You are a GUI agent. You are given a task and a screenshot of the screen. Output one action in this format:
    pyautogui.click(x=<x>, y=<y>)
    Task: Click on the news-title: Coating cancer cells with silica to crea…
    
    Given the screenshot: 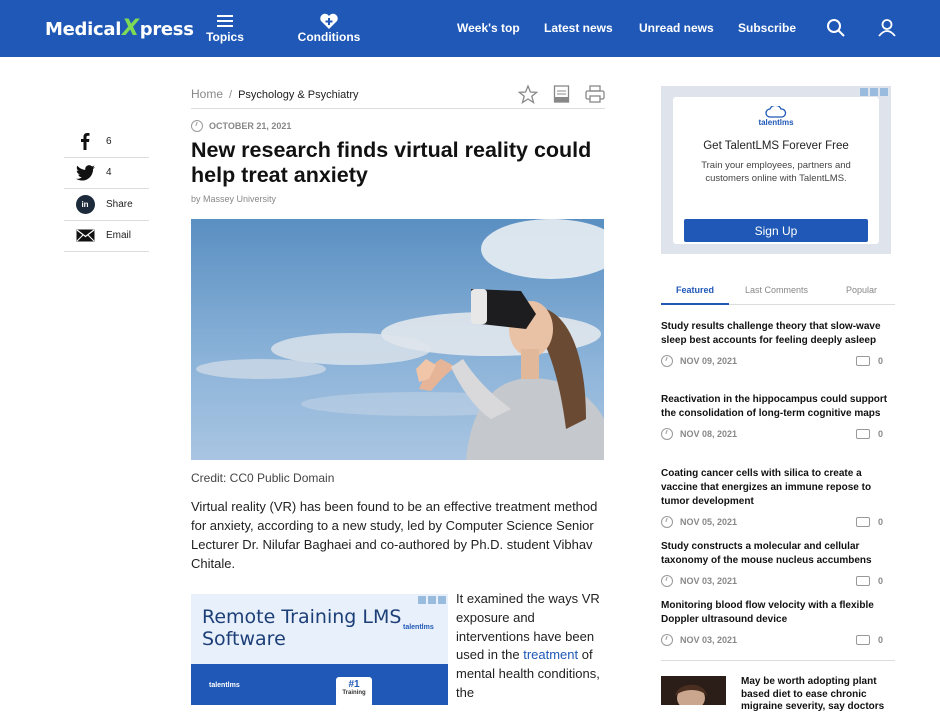 What is the action you would take?
    pyautogui.click(x=778, y=488)
    